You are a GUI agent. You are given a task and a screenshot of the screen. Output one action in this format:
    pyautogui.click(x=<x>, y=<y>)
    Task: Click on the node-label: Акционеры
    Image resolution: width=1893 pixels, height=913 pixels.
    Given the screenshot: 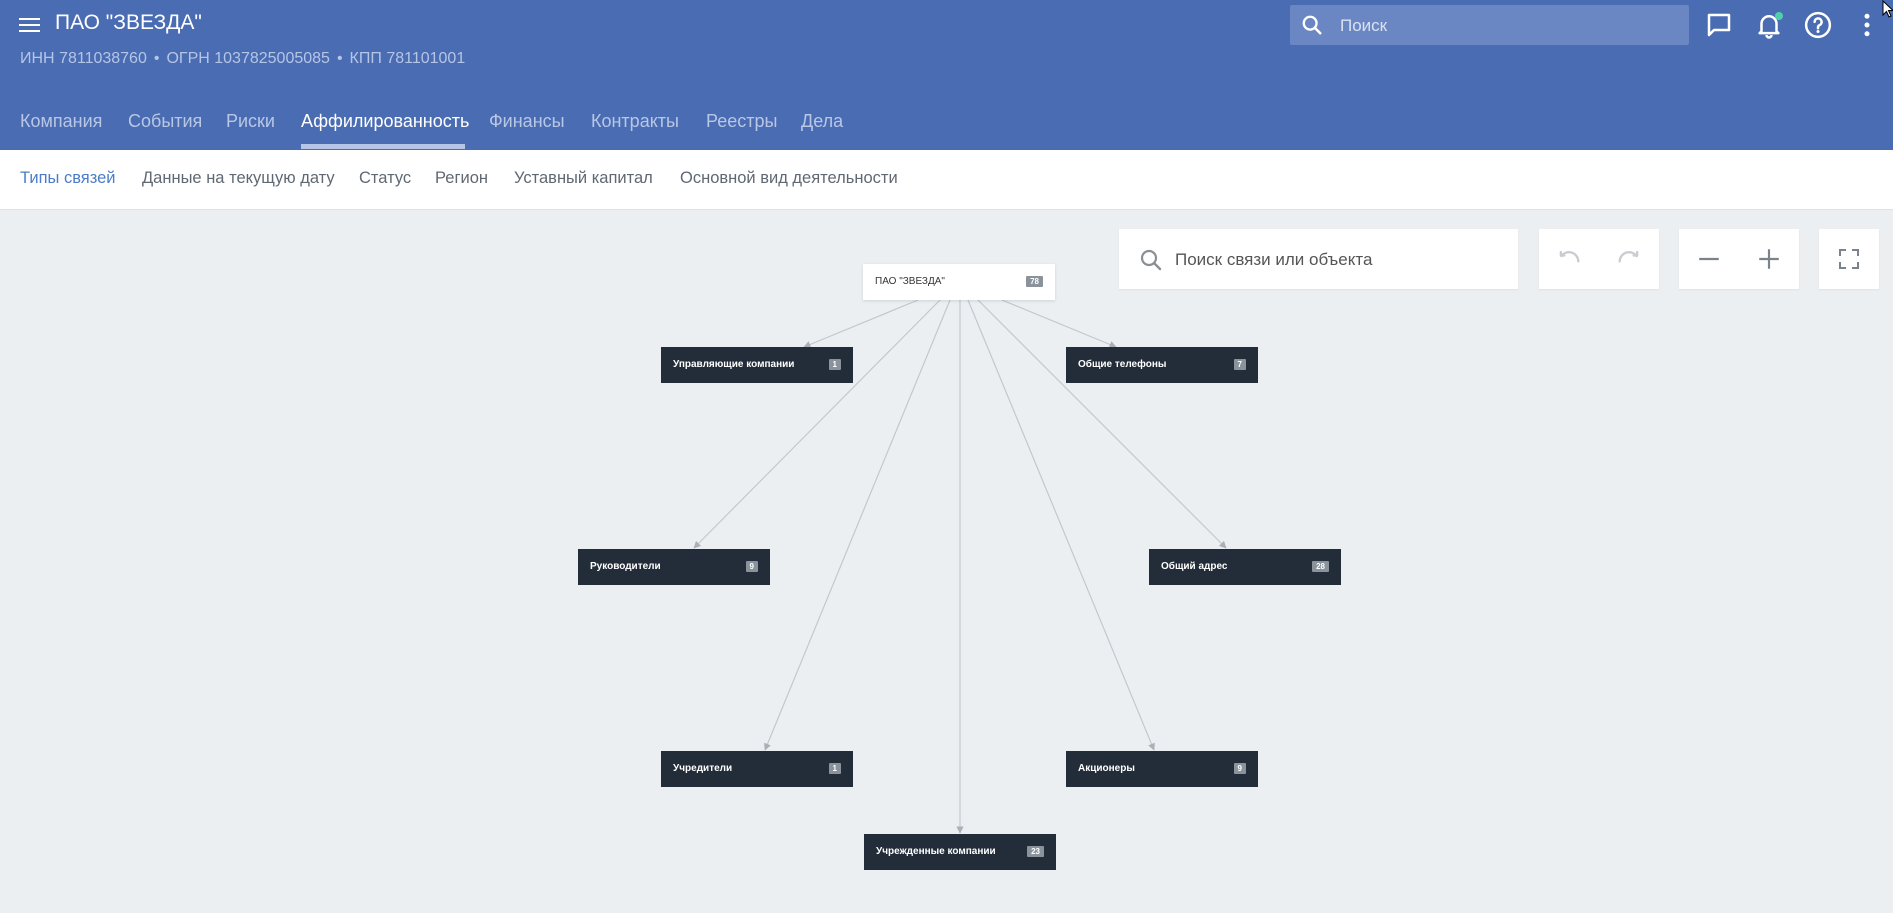 What is the action you would take?
    pyautogui.click(x=1106, y=768)
    